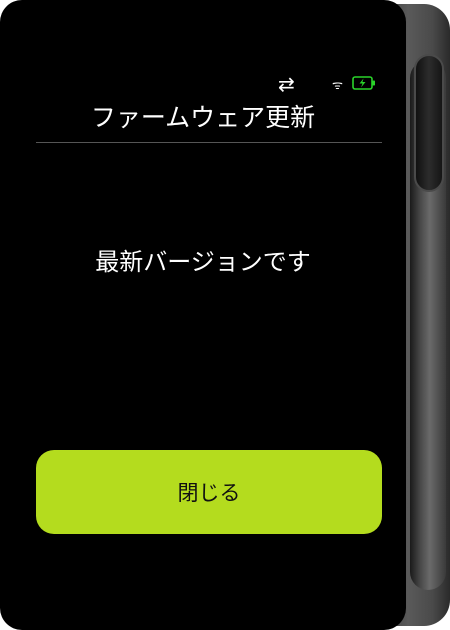  I want to click on close-button: 閉じる, so click(209, 492).